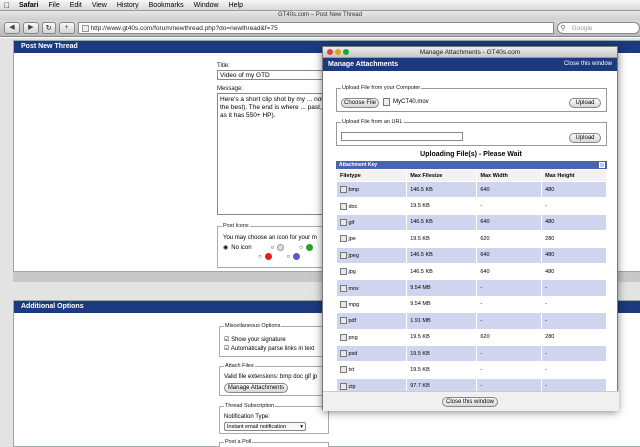  Describe the element at coordinates (420, 320) in the screenshot. I see `cell-value: 1.91 MB` at that location.